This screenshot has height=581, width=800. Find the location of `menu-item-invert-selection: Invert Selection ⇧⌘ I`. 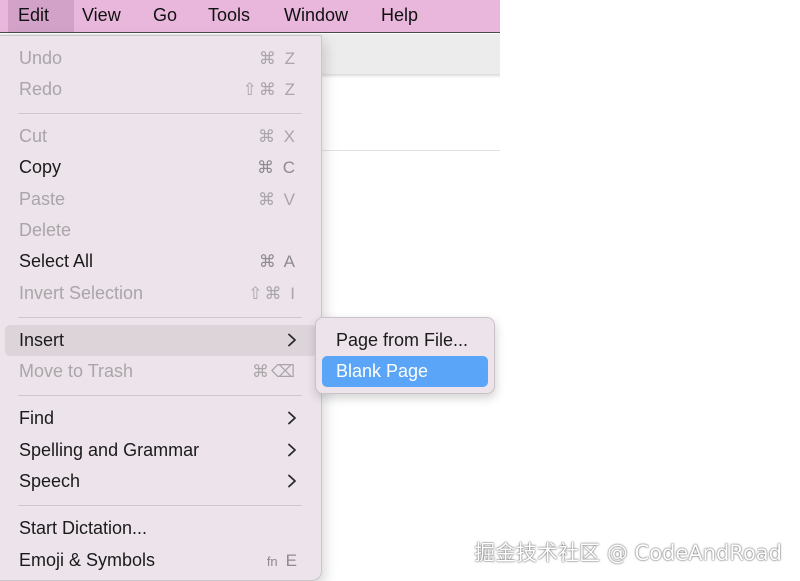

menu-item-invert-selection: Invert Selection ⇧⌘ I is located at coordinates (161, 293).